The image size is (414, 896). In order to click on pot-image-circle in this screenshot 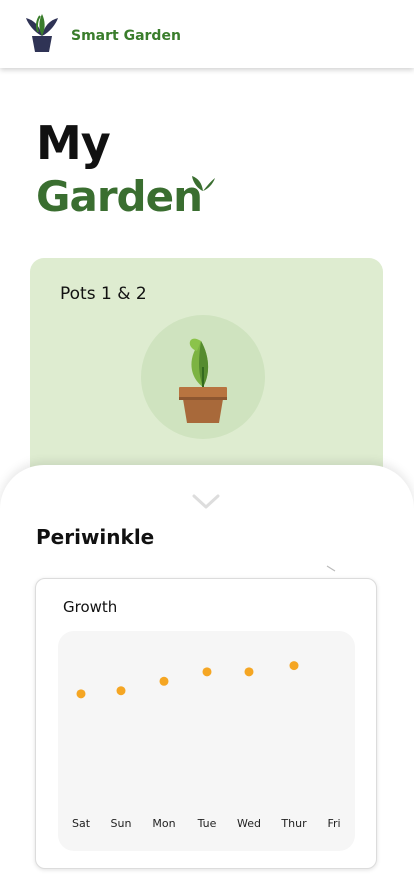, I will do `click(203, 377)`.